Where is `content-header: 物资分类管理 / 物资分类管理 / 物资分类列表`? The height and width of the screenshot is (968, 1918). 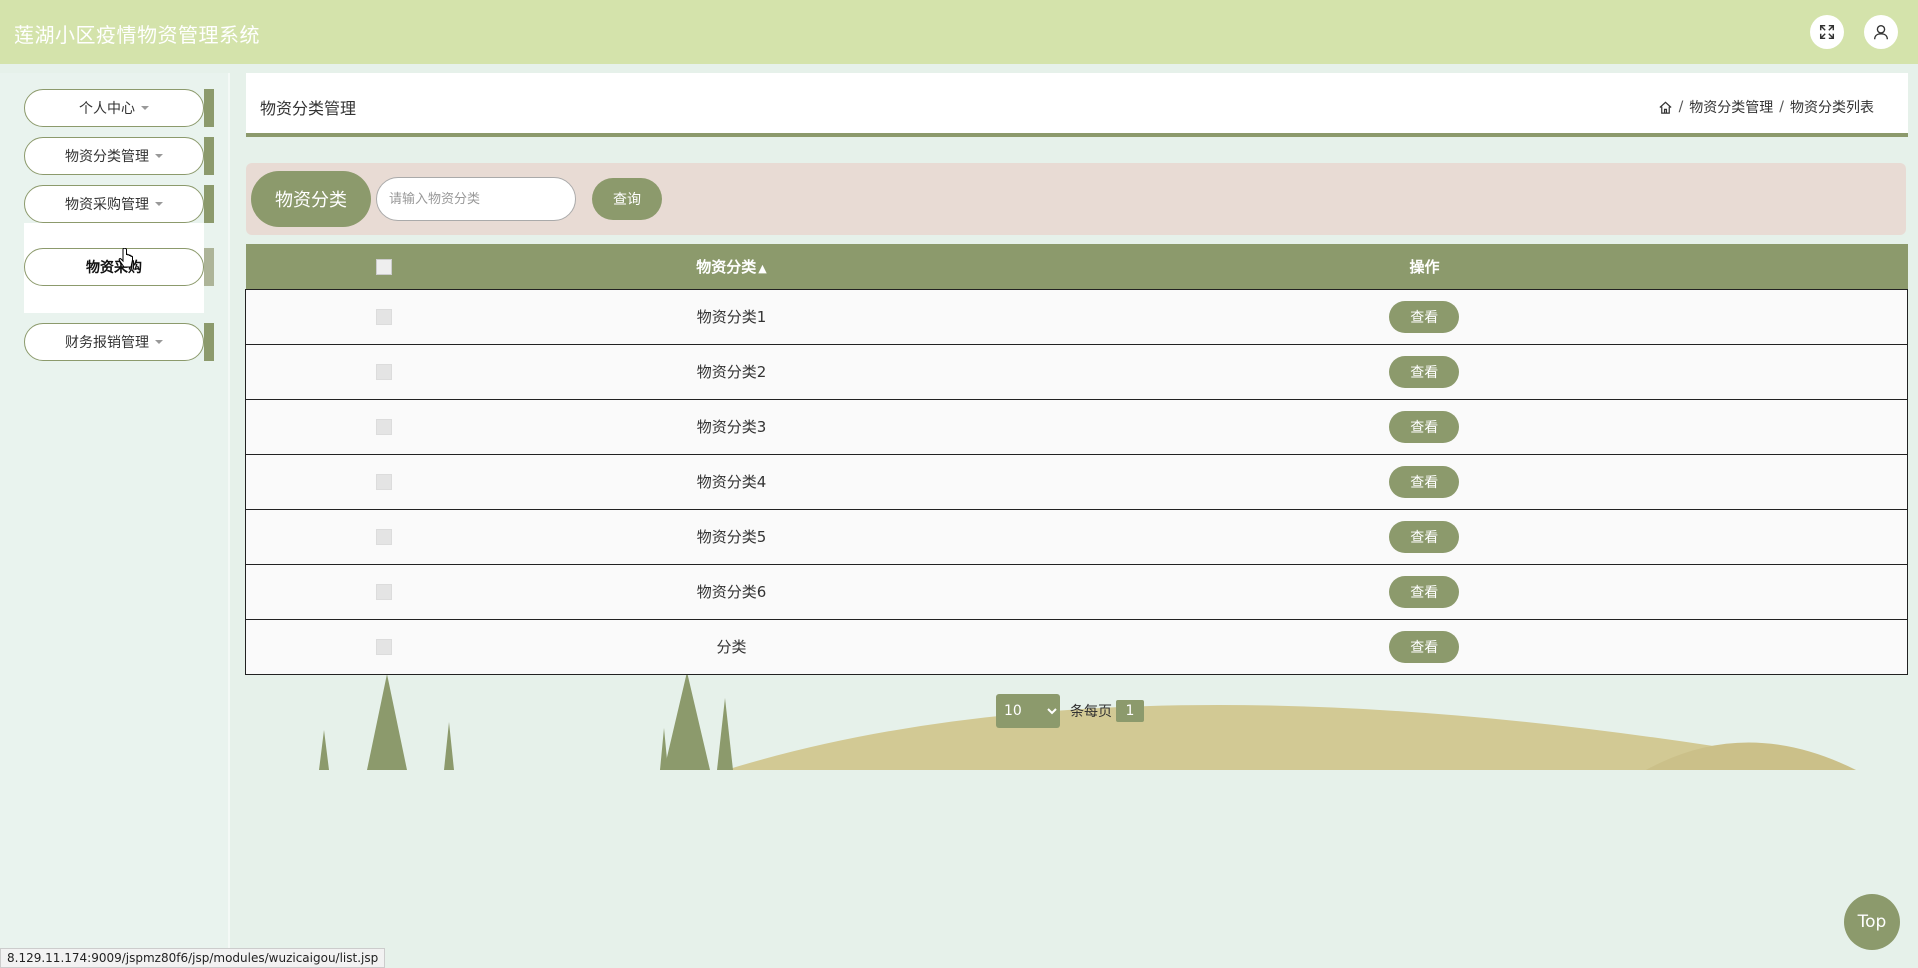
content-header: 物资分类管理 / 物资分类管理 / 物资分类列表 is located at coordinates (1077, 105).